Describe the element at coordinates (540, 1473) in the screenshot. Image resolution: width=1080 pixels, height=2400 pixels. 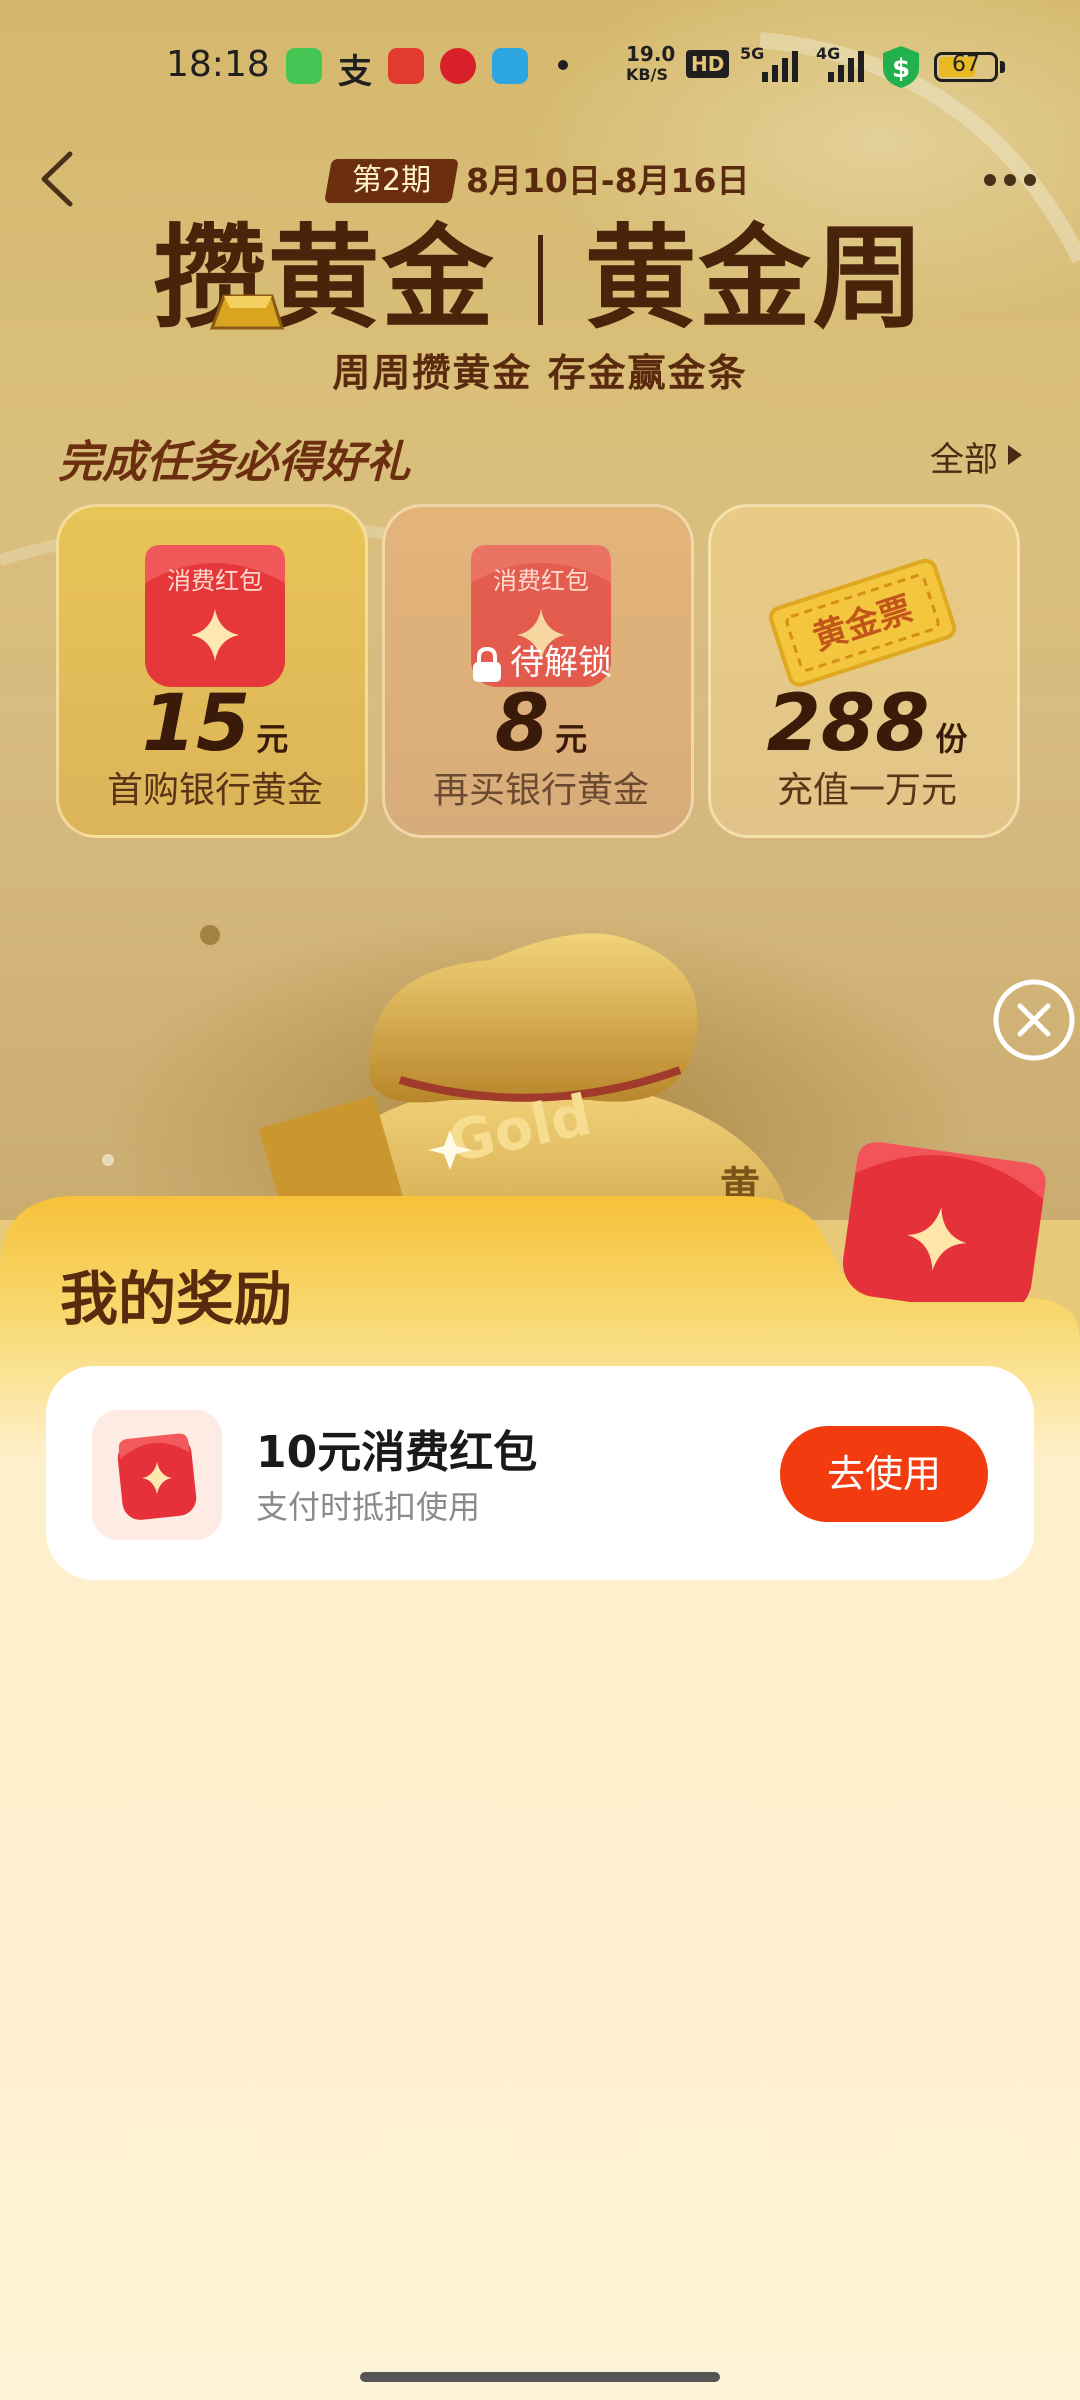
I see `reward-item-card: 10元消费红包 支付时抵扣使用 去使用` at that location.